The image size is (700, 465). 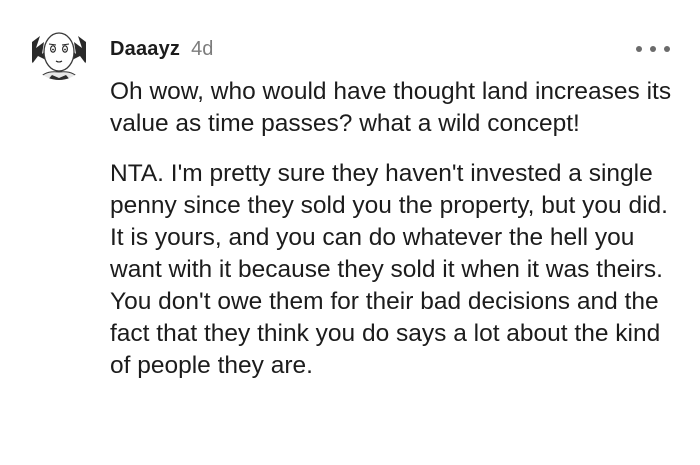 What do you see at coordinates (145, 49) in the screenshot?
I see `username-link: Daaayz` at bounding box center [145, 49].